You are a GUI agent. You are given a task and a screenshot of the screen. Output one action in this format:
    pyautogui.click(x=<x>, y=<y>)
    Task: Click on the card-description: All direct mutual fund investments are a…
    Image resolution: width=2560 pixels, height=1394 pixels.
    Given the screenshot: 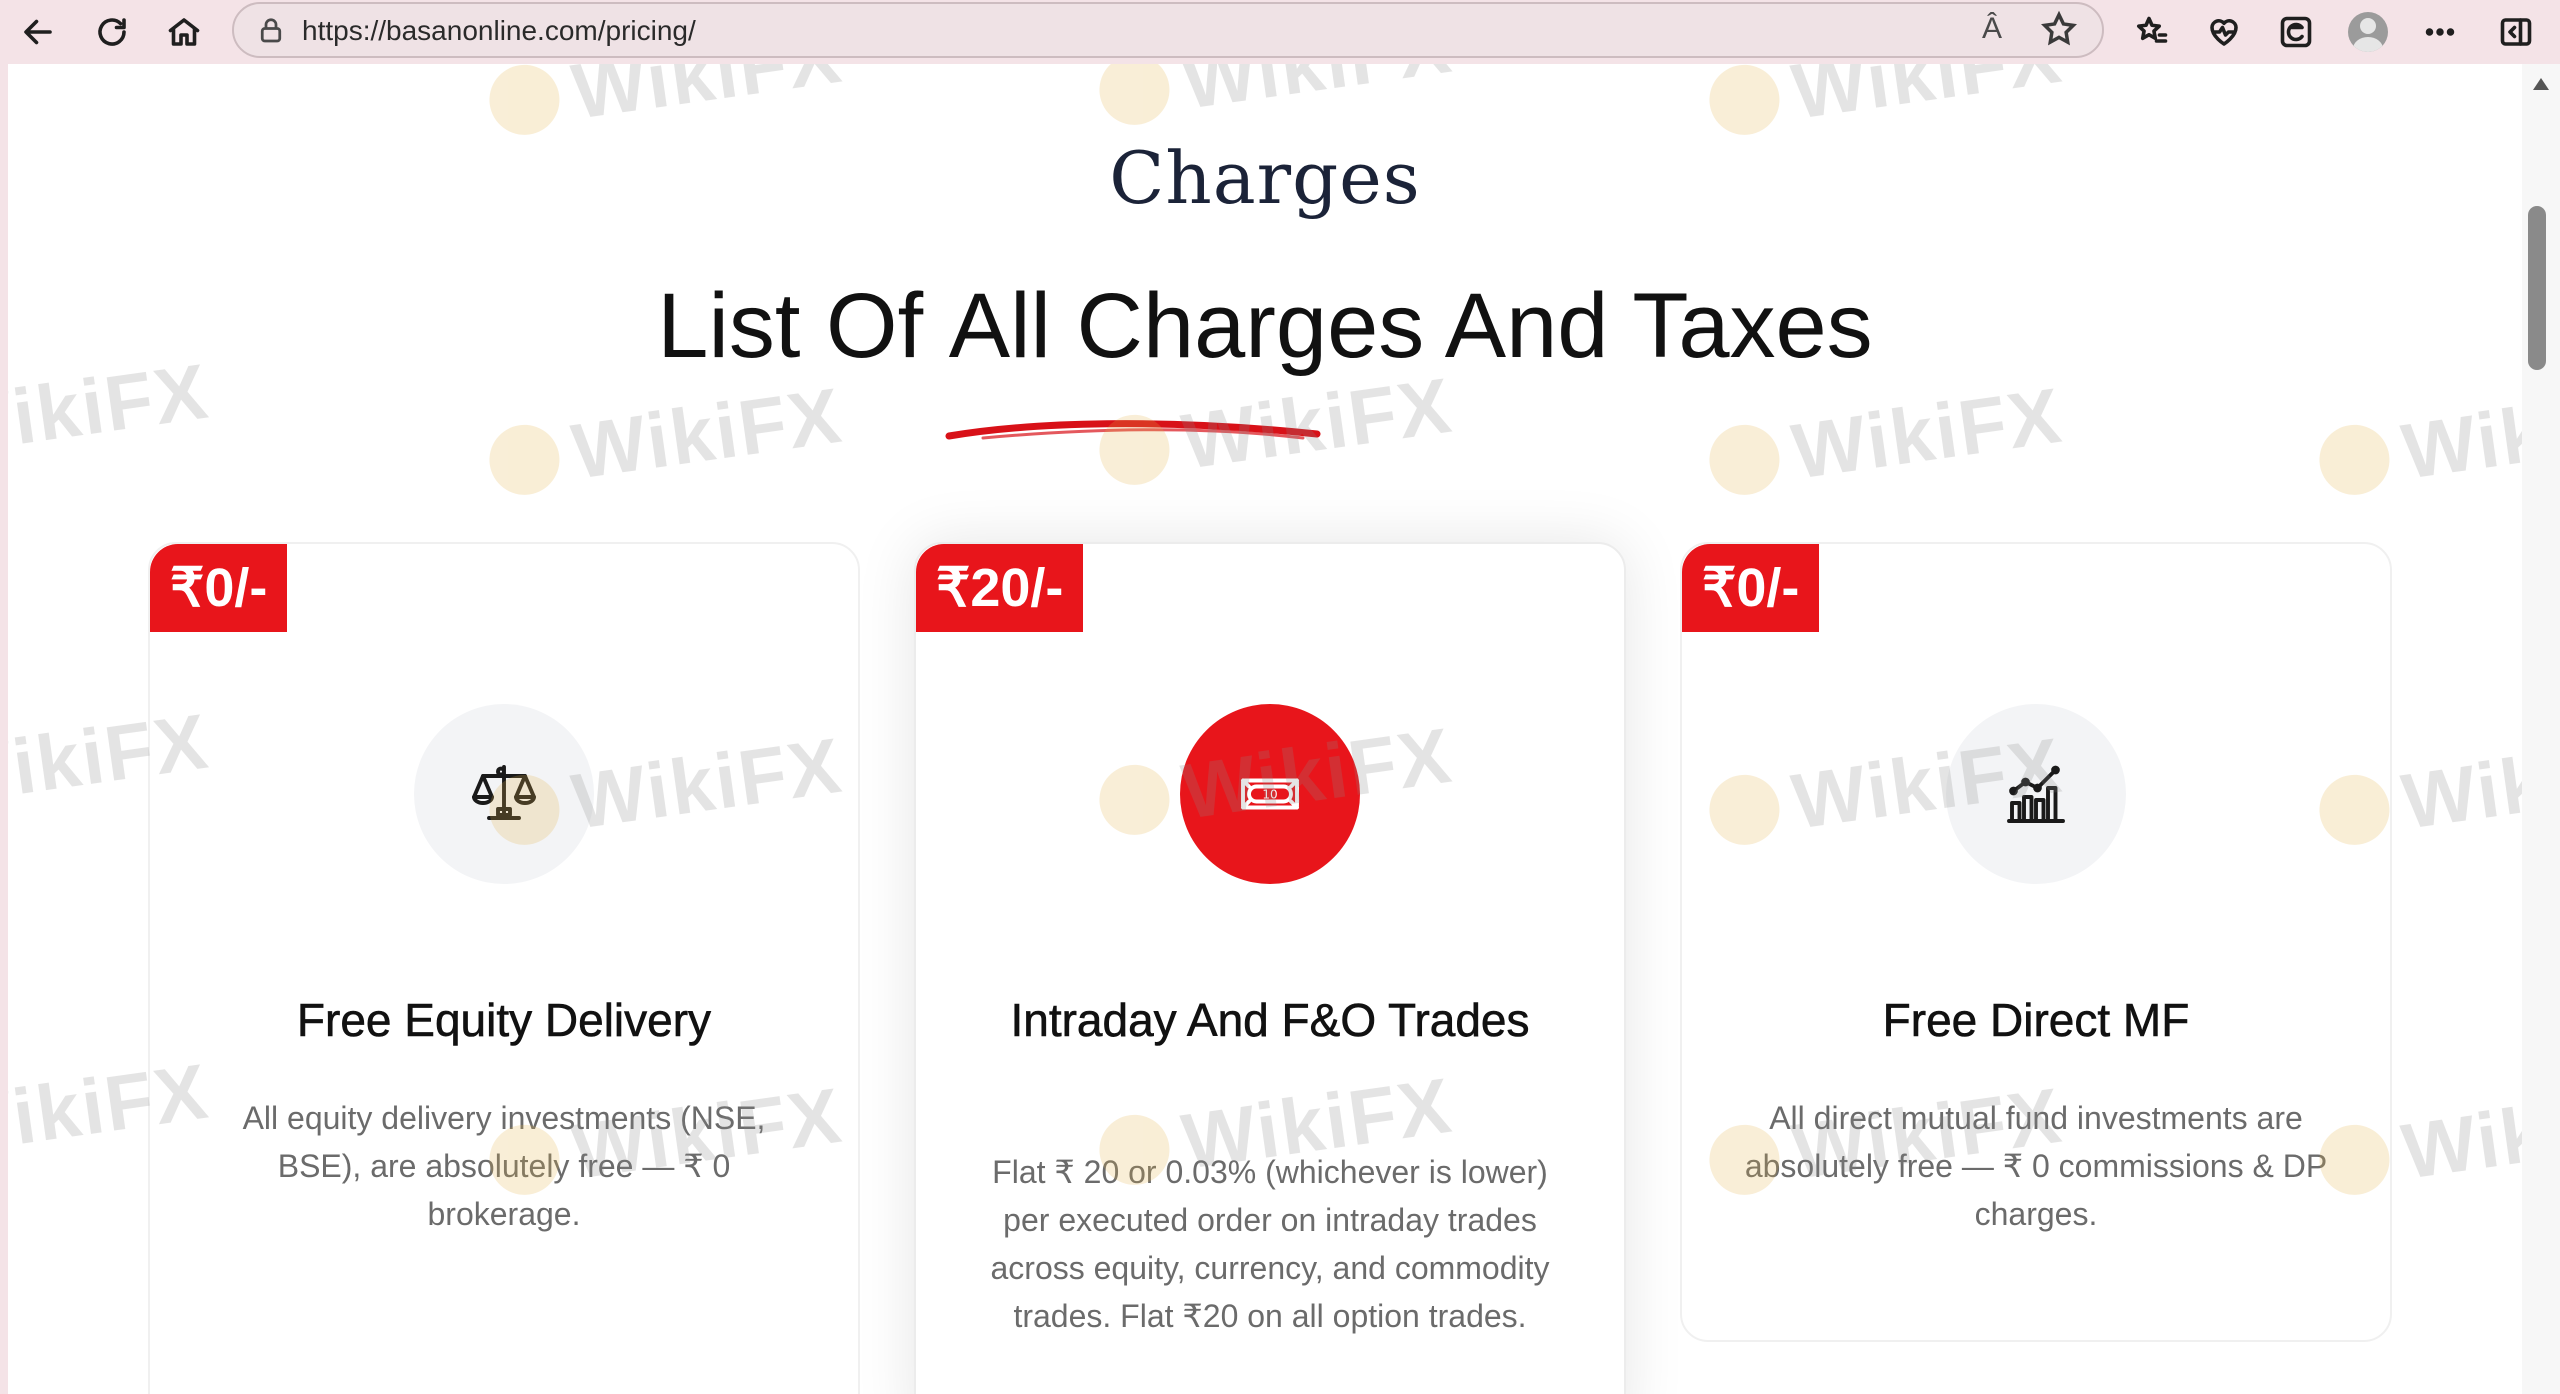 What is the action you would take?
    pyautogui.click(x=2036, y=1166)
    